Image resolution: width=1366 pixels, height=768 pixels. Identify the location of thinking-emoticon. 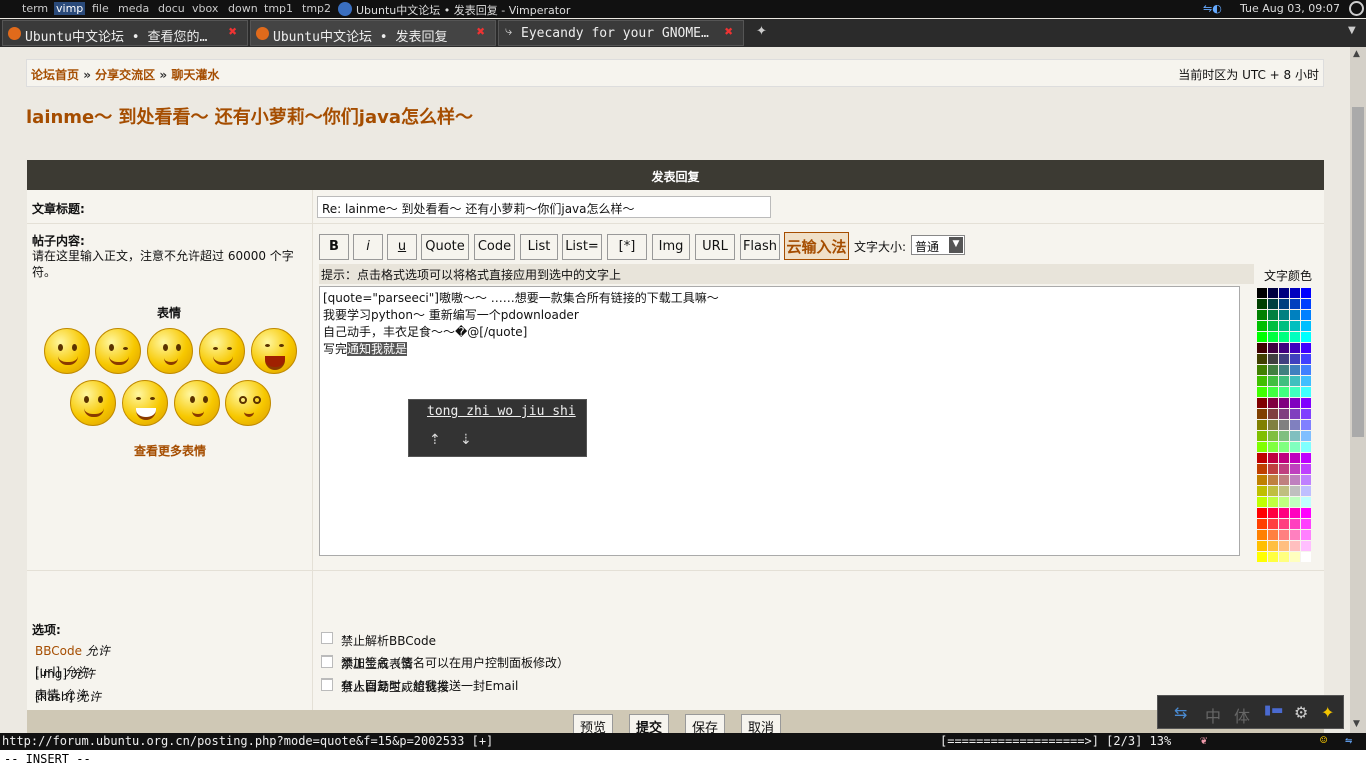
(197, 403).